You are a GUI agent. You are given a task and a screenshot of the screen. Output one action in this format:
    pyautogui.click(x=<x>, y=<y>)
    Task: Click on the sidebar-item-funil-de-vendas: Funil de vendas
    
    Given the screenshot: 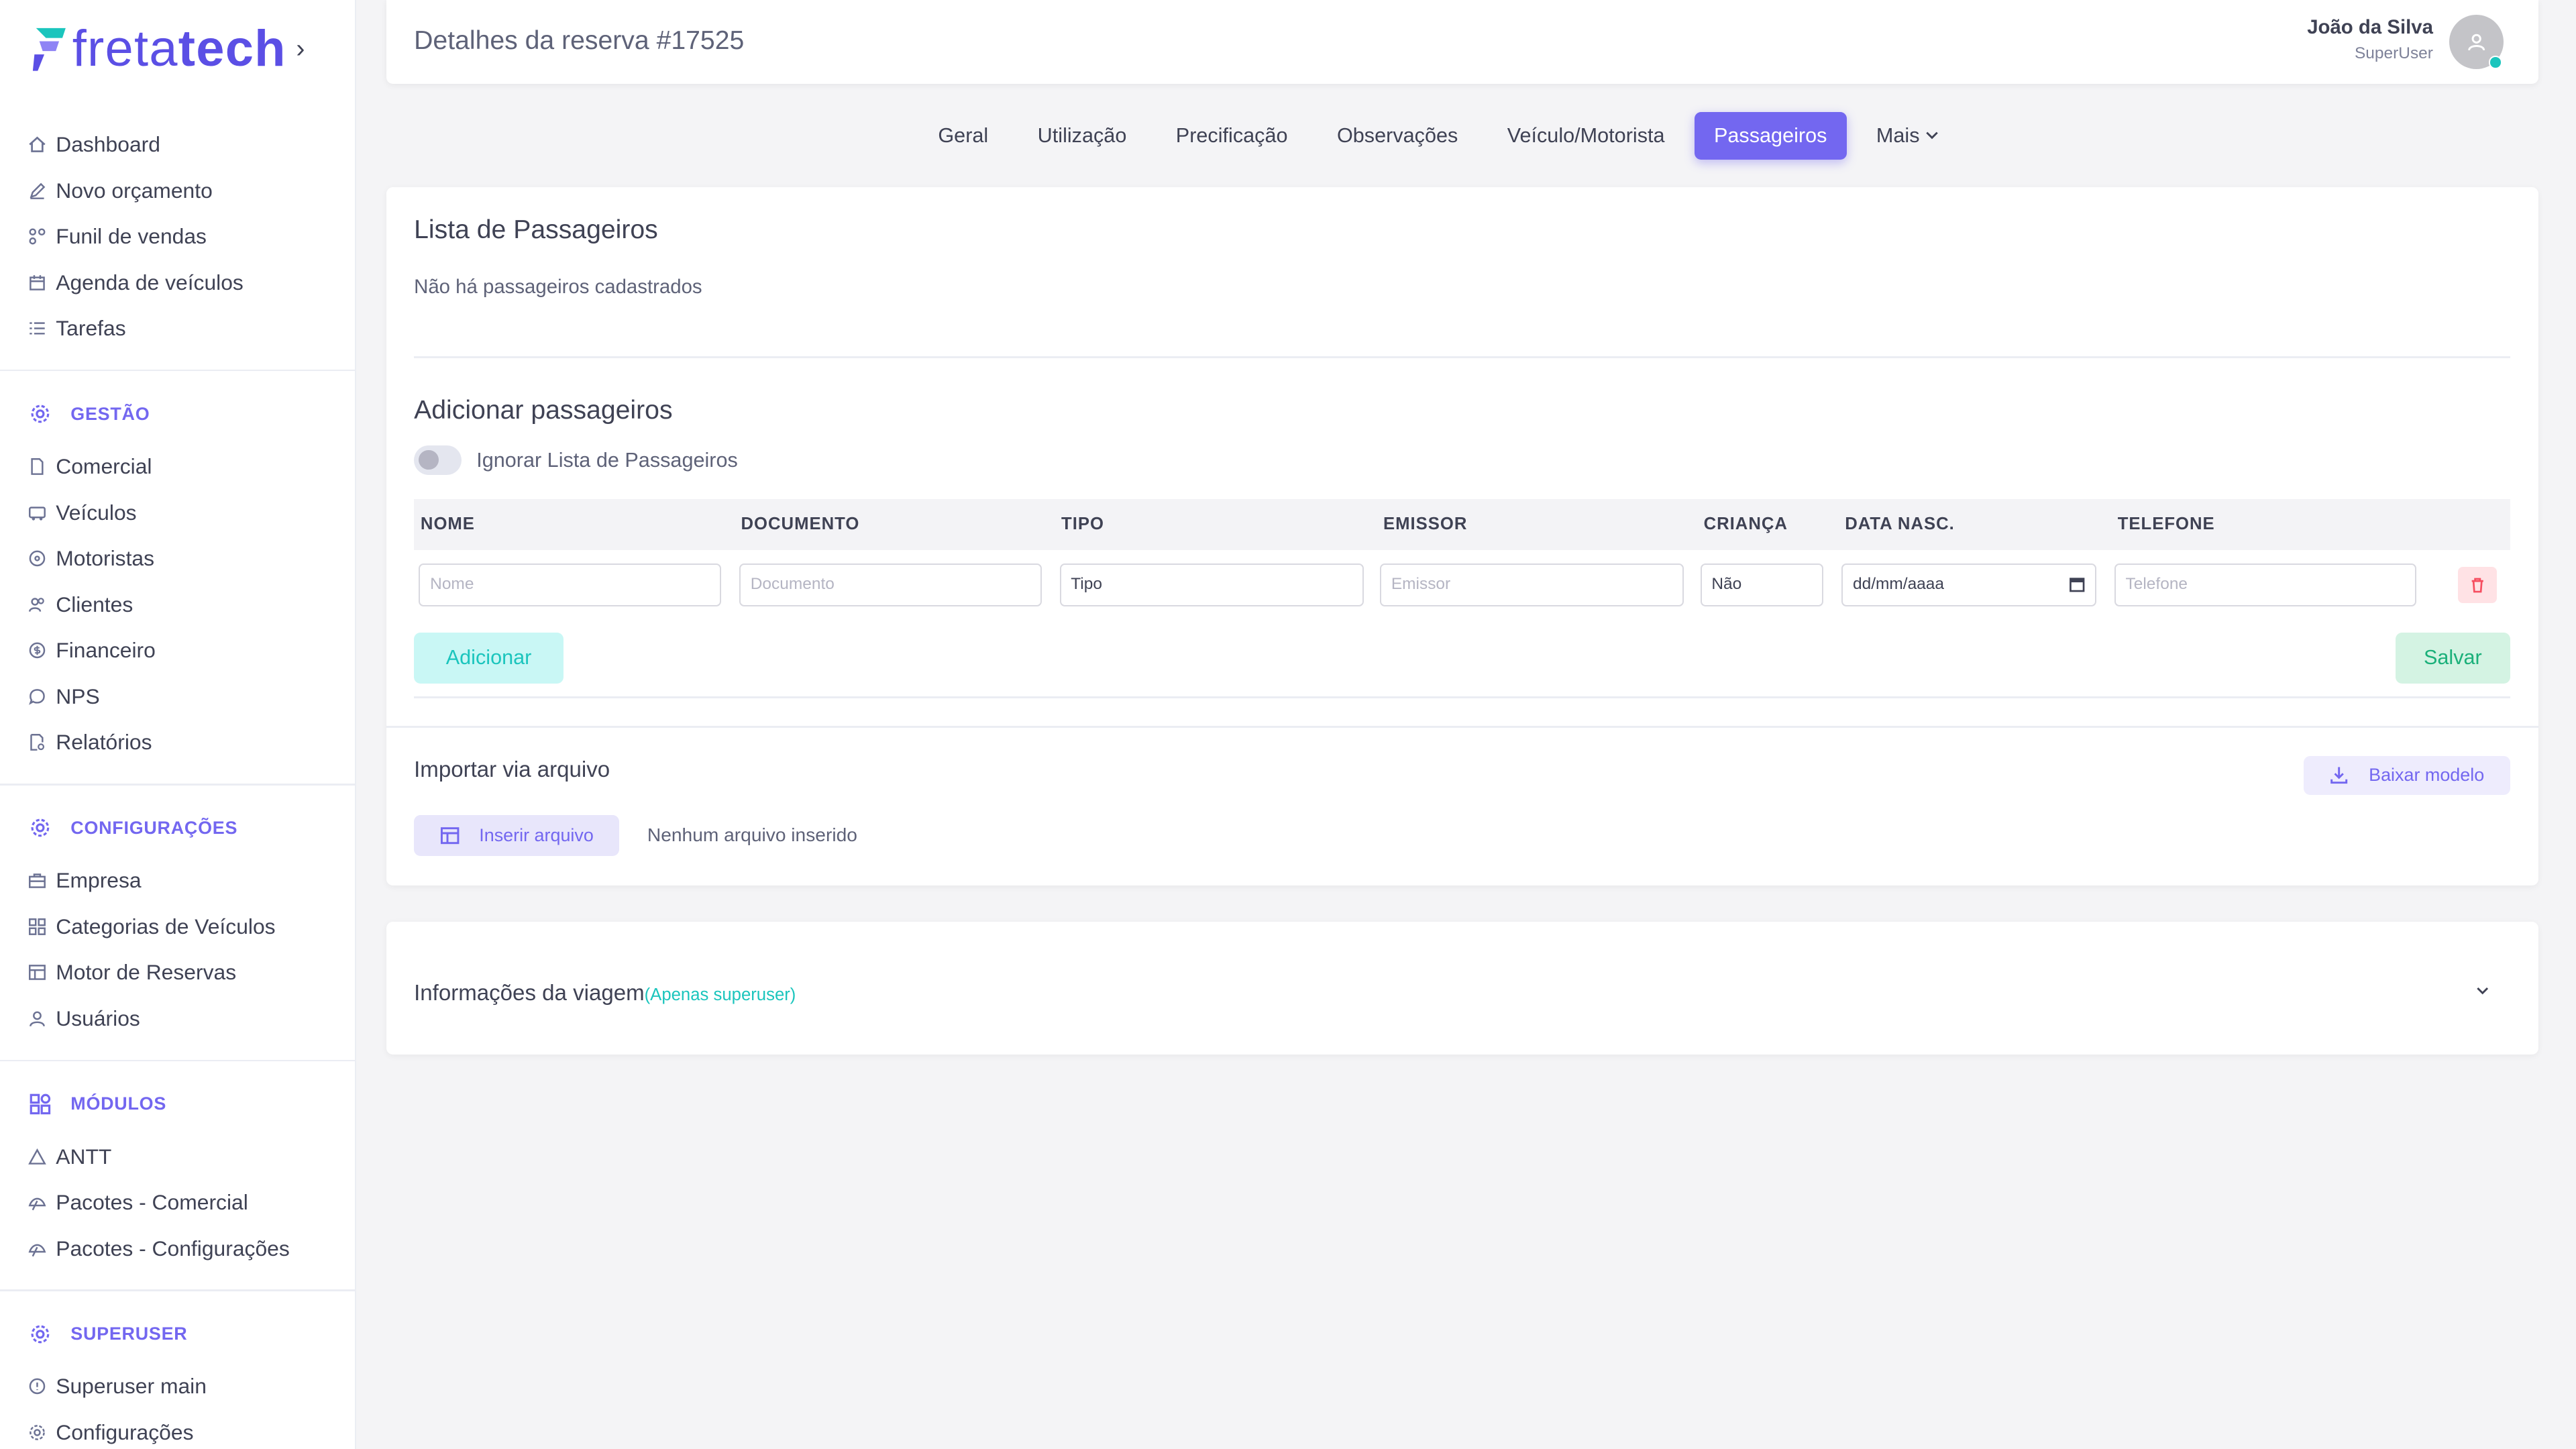 What is the action you would take?
    pyautogui.click(x=117, y=236)
    